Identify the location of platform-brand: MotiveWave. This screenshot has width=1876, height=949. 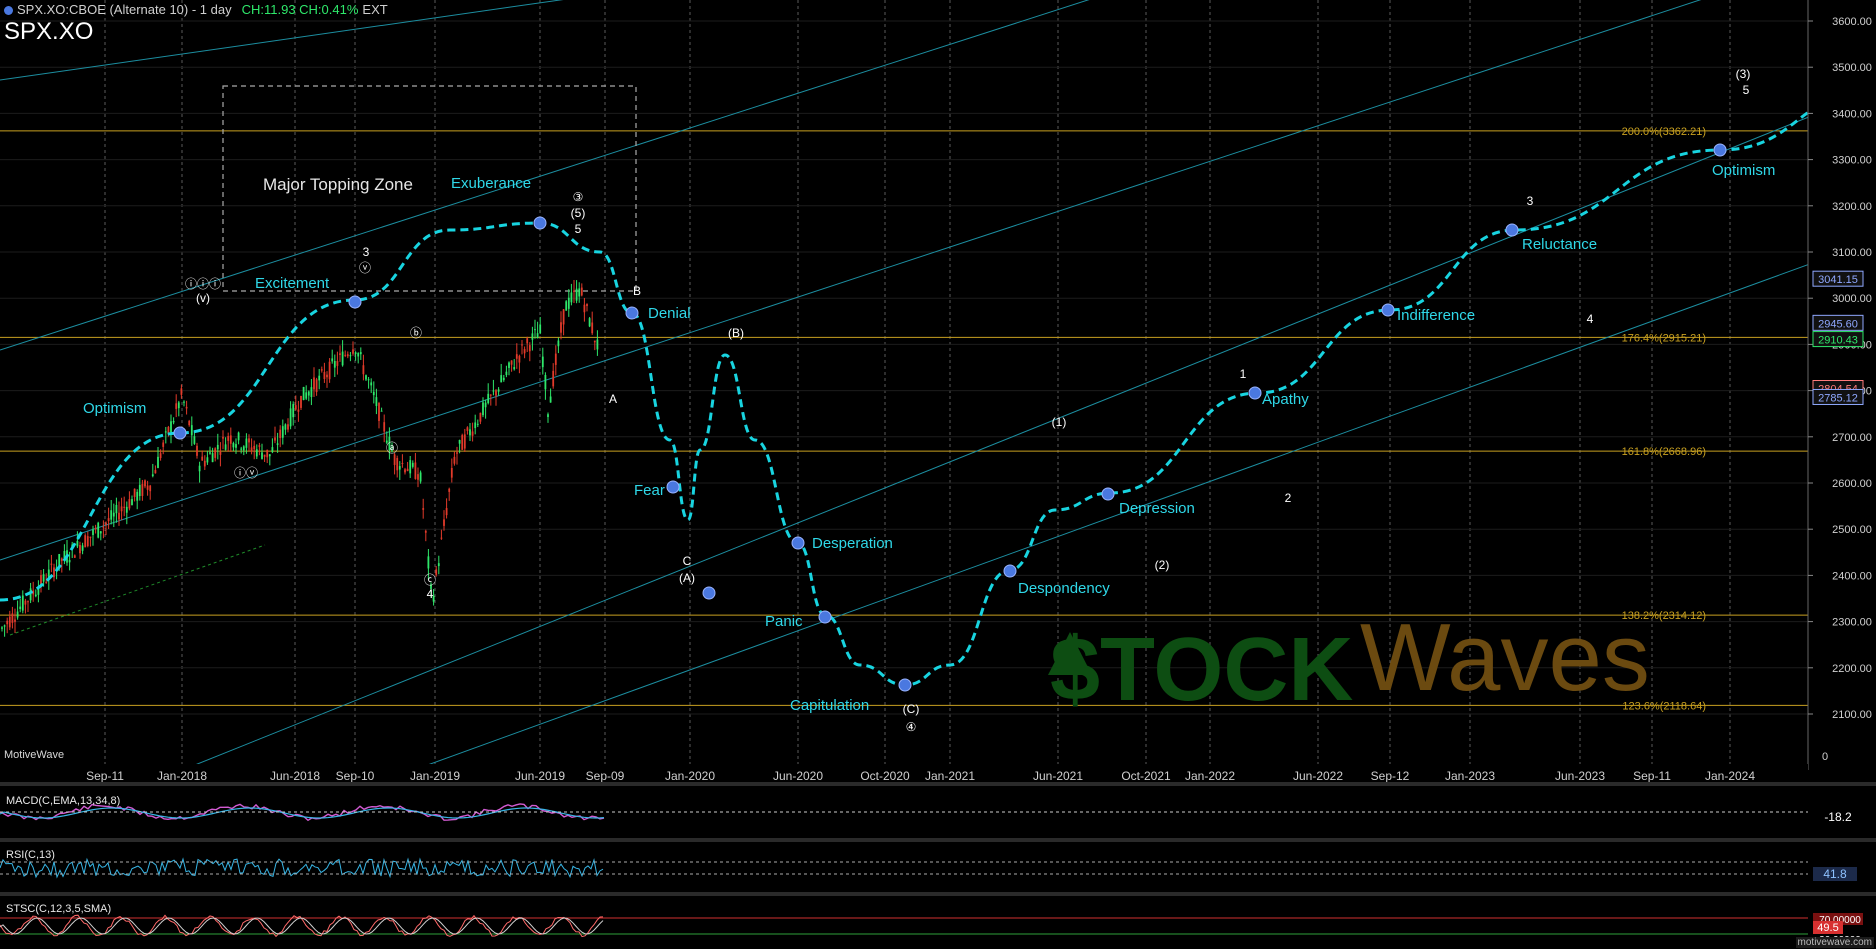
(34, 755).